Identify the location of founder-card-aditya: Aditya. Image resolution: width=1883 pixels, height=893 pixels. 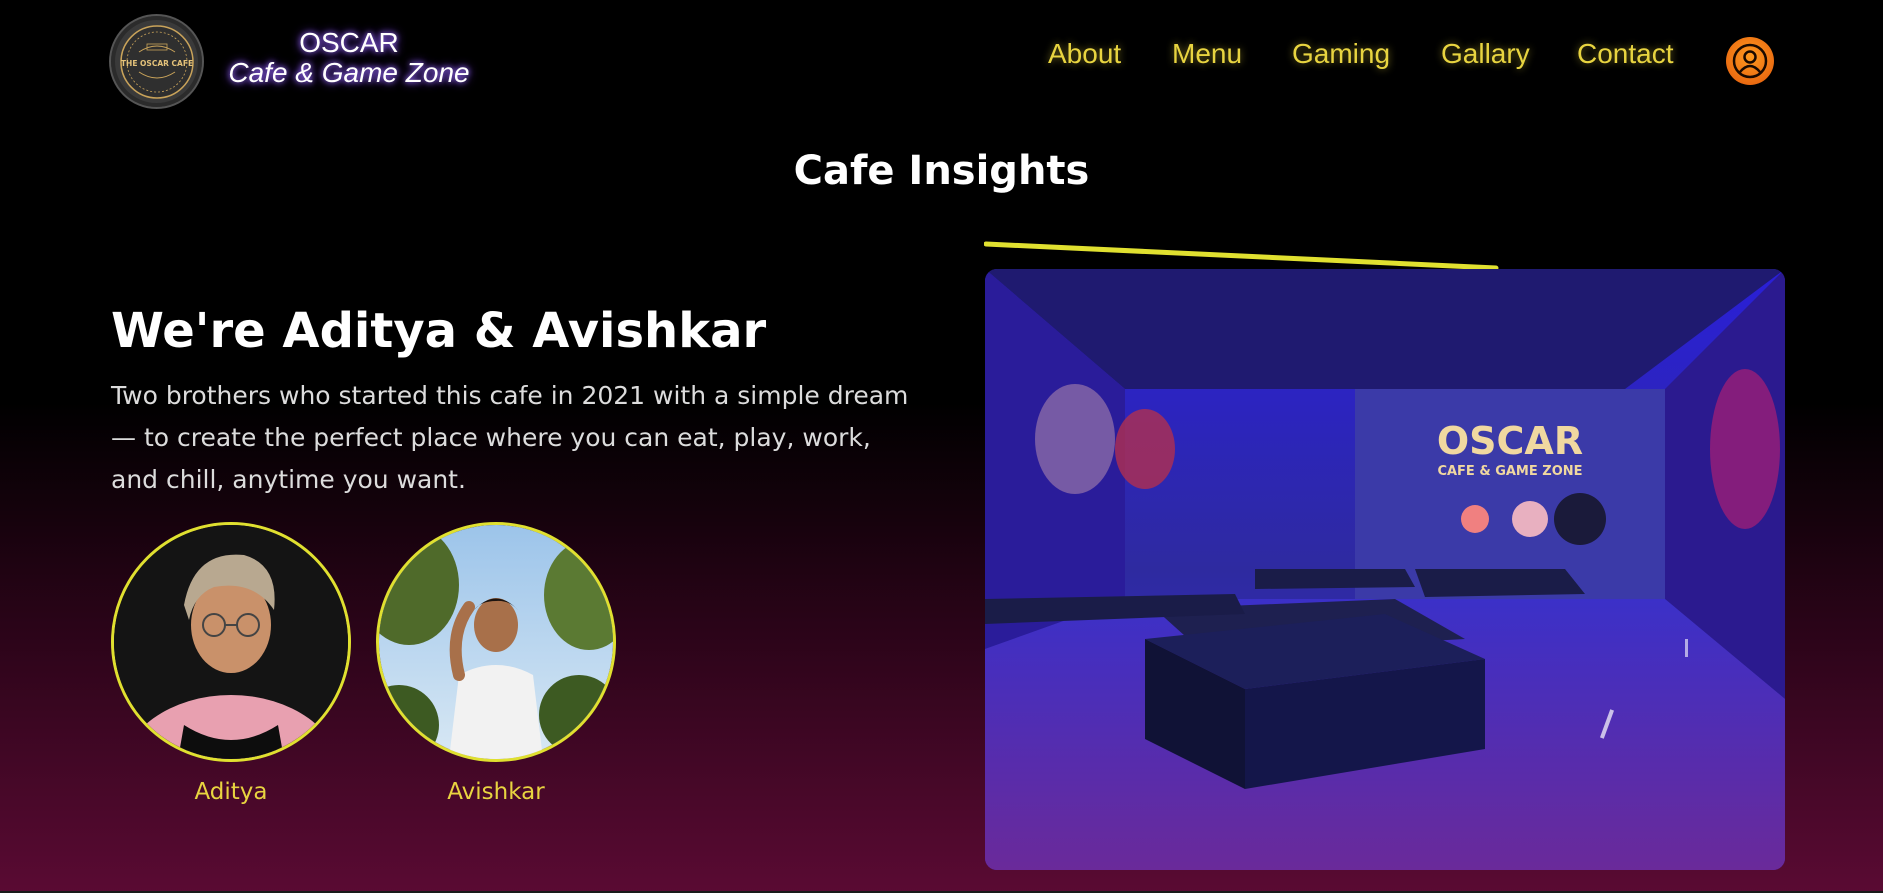
(231, 663).